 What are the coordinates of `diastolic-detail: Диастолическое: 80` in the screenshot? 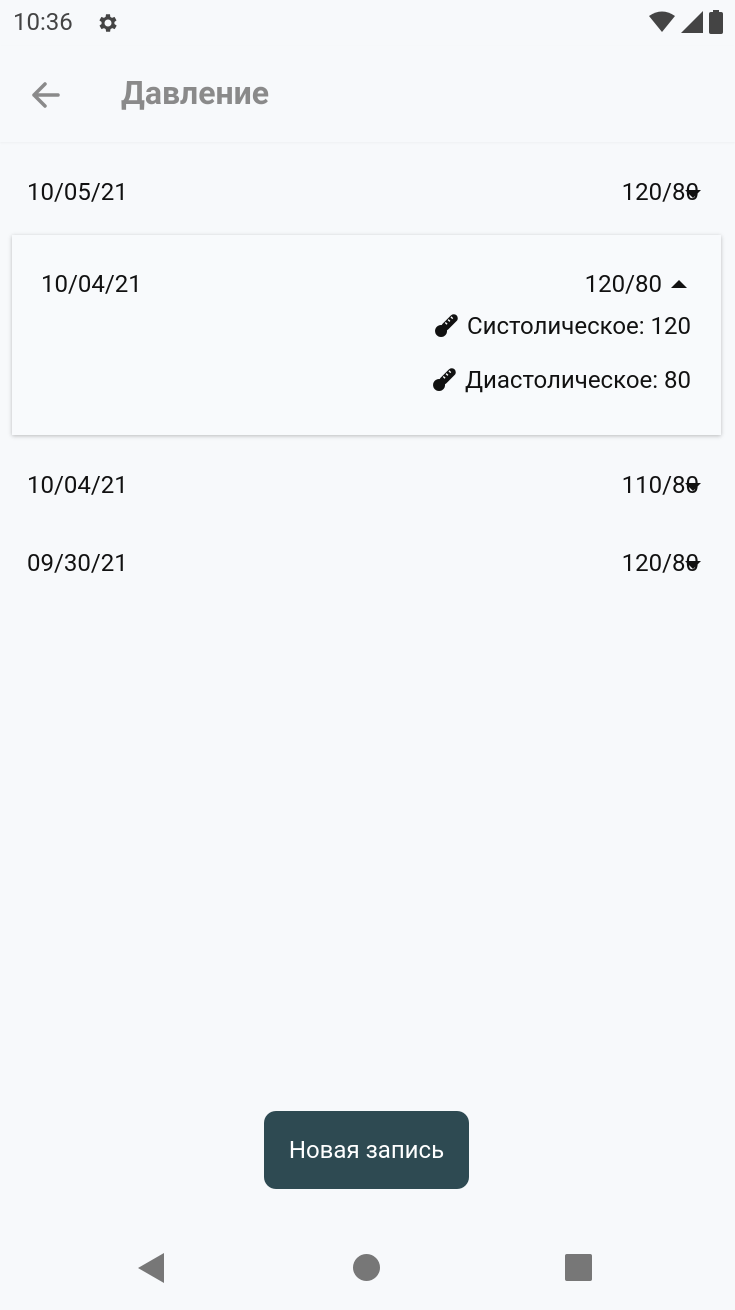 It's located at (560, 380).